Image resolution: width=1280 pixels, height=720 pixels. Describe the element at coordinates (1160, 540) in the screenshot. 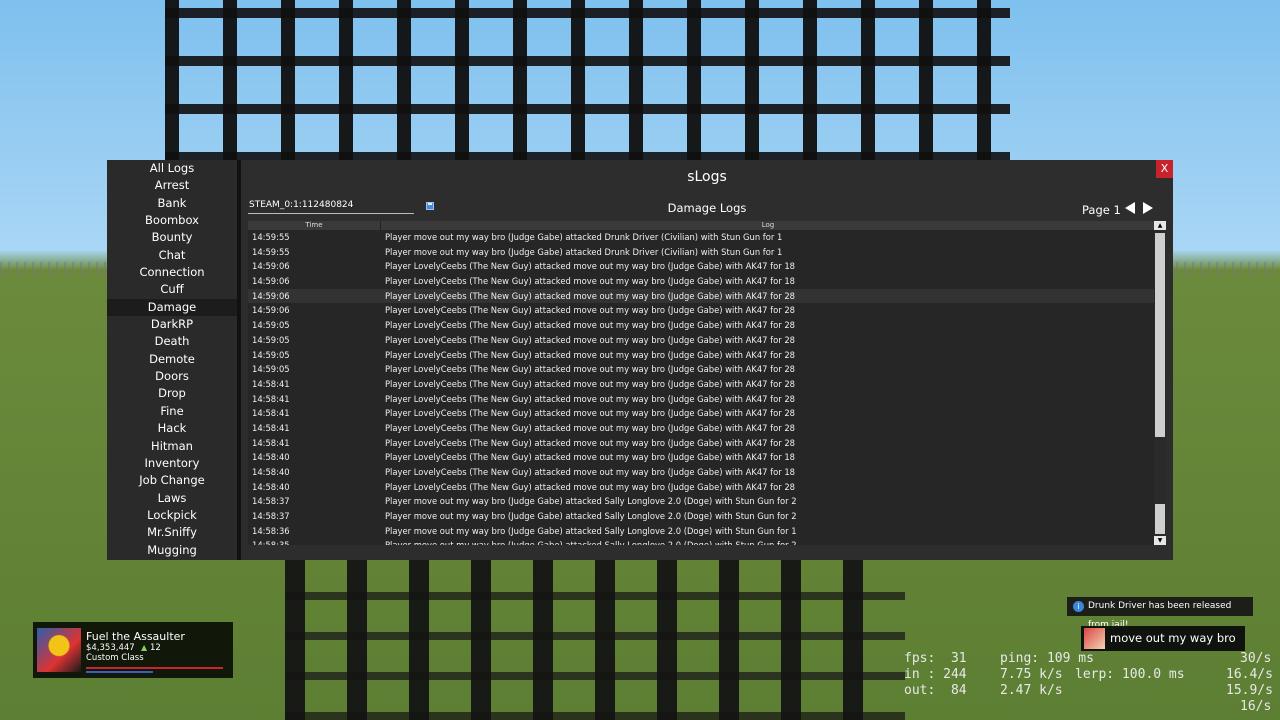

I see `scroll-down-icon: ▼` at that location.